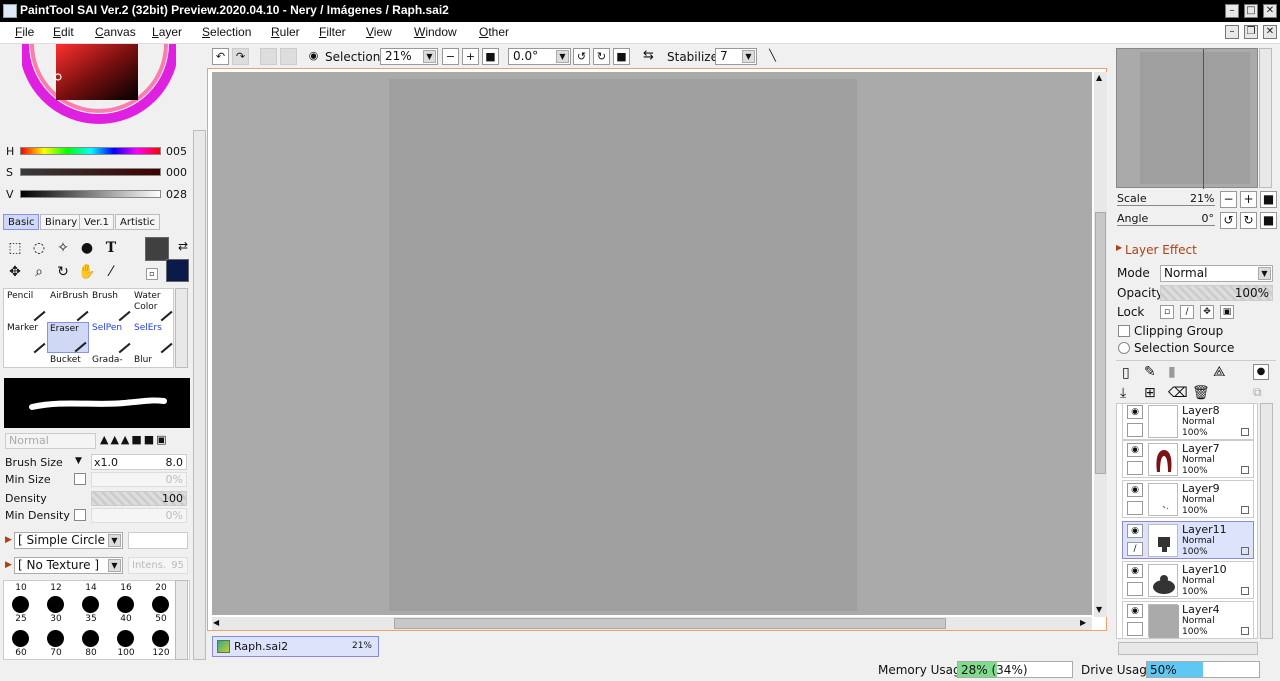 This screenshot has width=1280, height=681. Describe the element at coordinates (285, 32) in the screenshot. I see `menu-ruler: Ruler` at that location.